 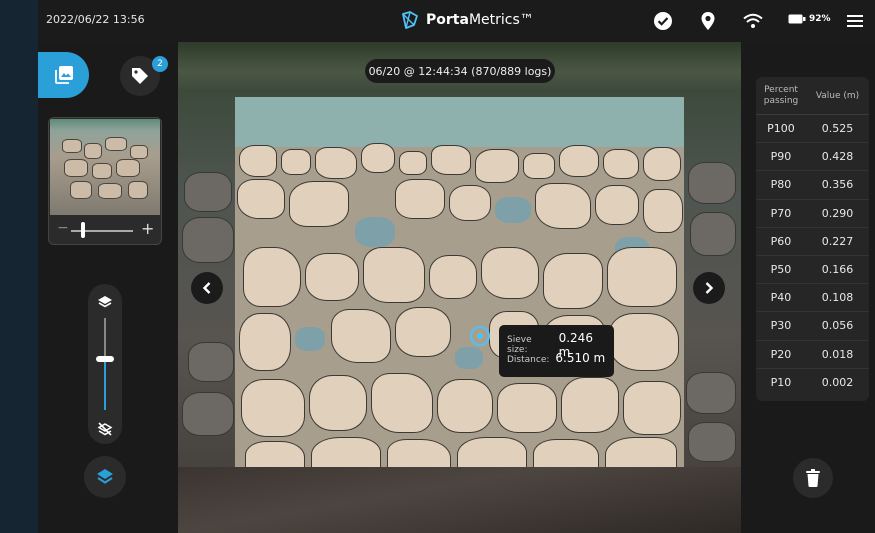 What do you see at coordinates (105, 302) in the screenshot?
I see `layers-full-icon` at bounding box center [105, 302].